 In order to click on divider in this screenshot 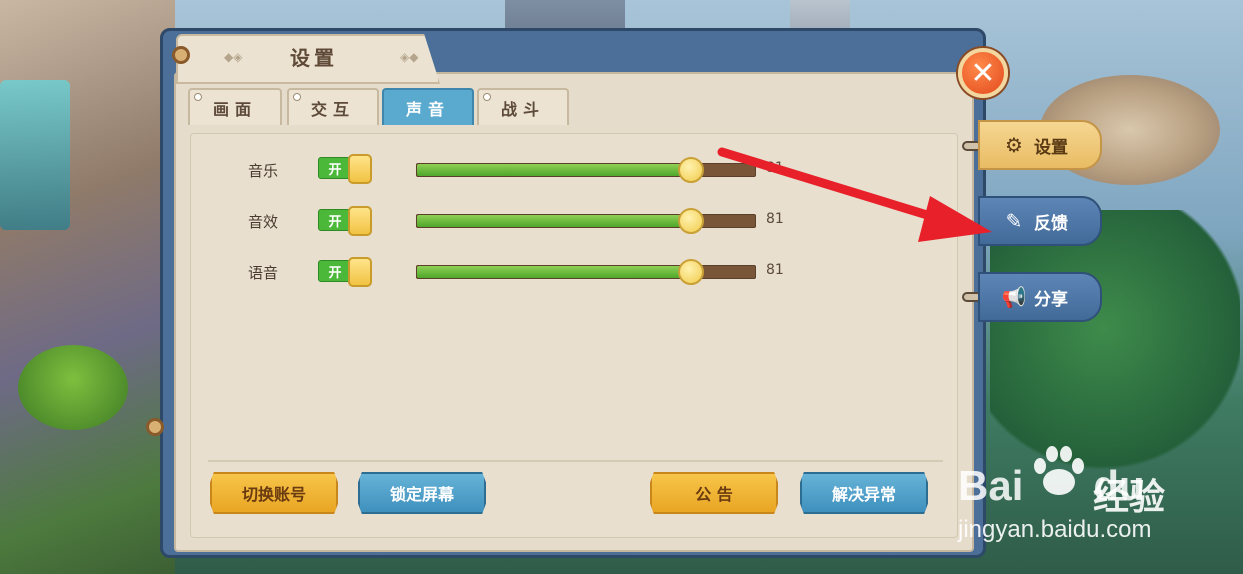, I will do `click(575, 461)`.